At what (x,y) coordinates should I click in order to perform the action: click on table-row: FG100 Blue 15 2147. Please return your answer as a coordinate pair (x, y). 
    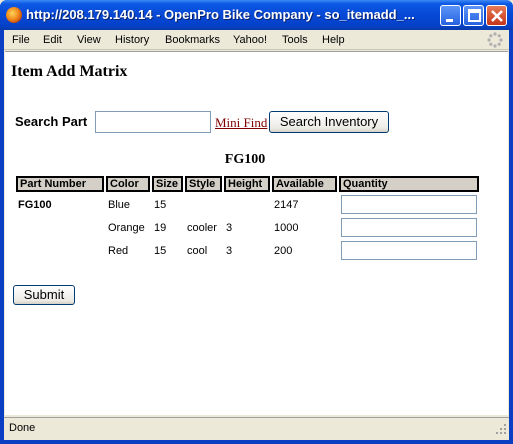
    Looking at the image, I should click on (247, 204).